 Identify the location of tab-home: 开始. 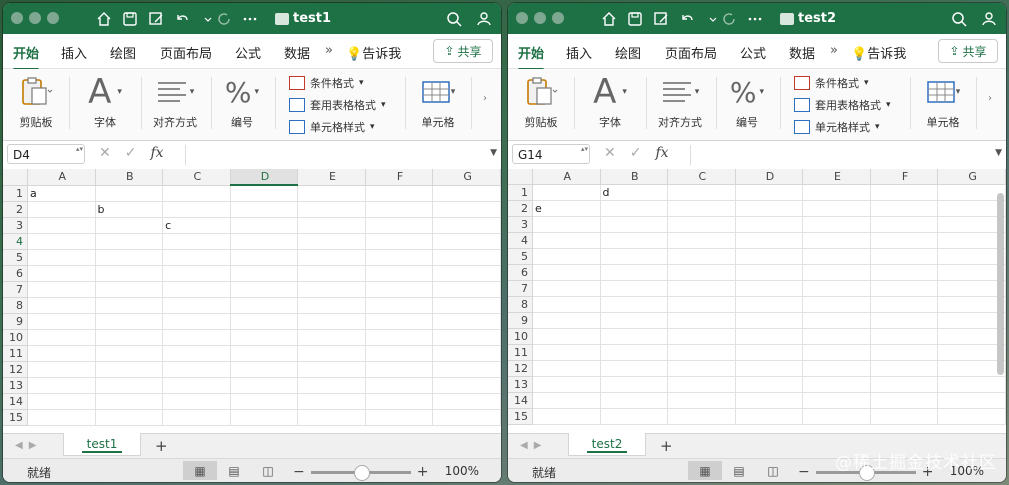
(26, 57).